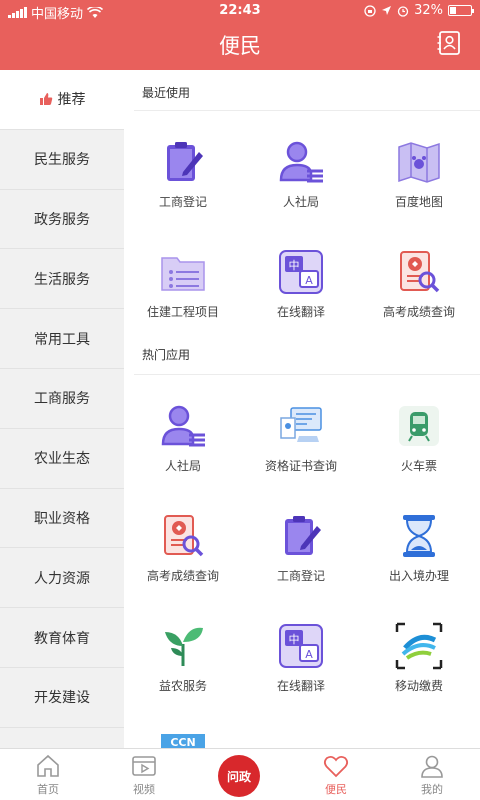 This screenshot has height=800, width=480. Describe the element at coordinates (418, 202) in the screenshot. I see `app-label: 百度地图` at that location.